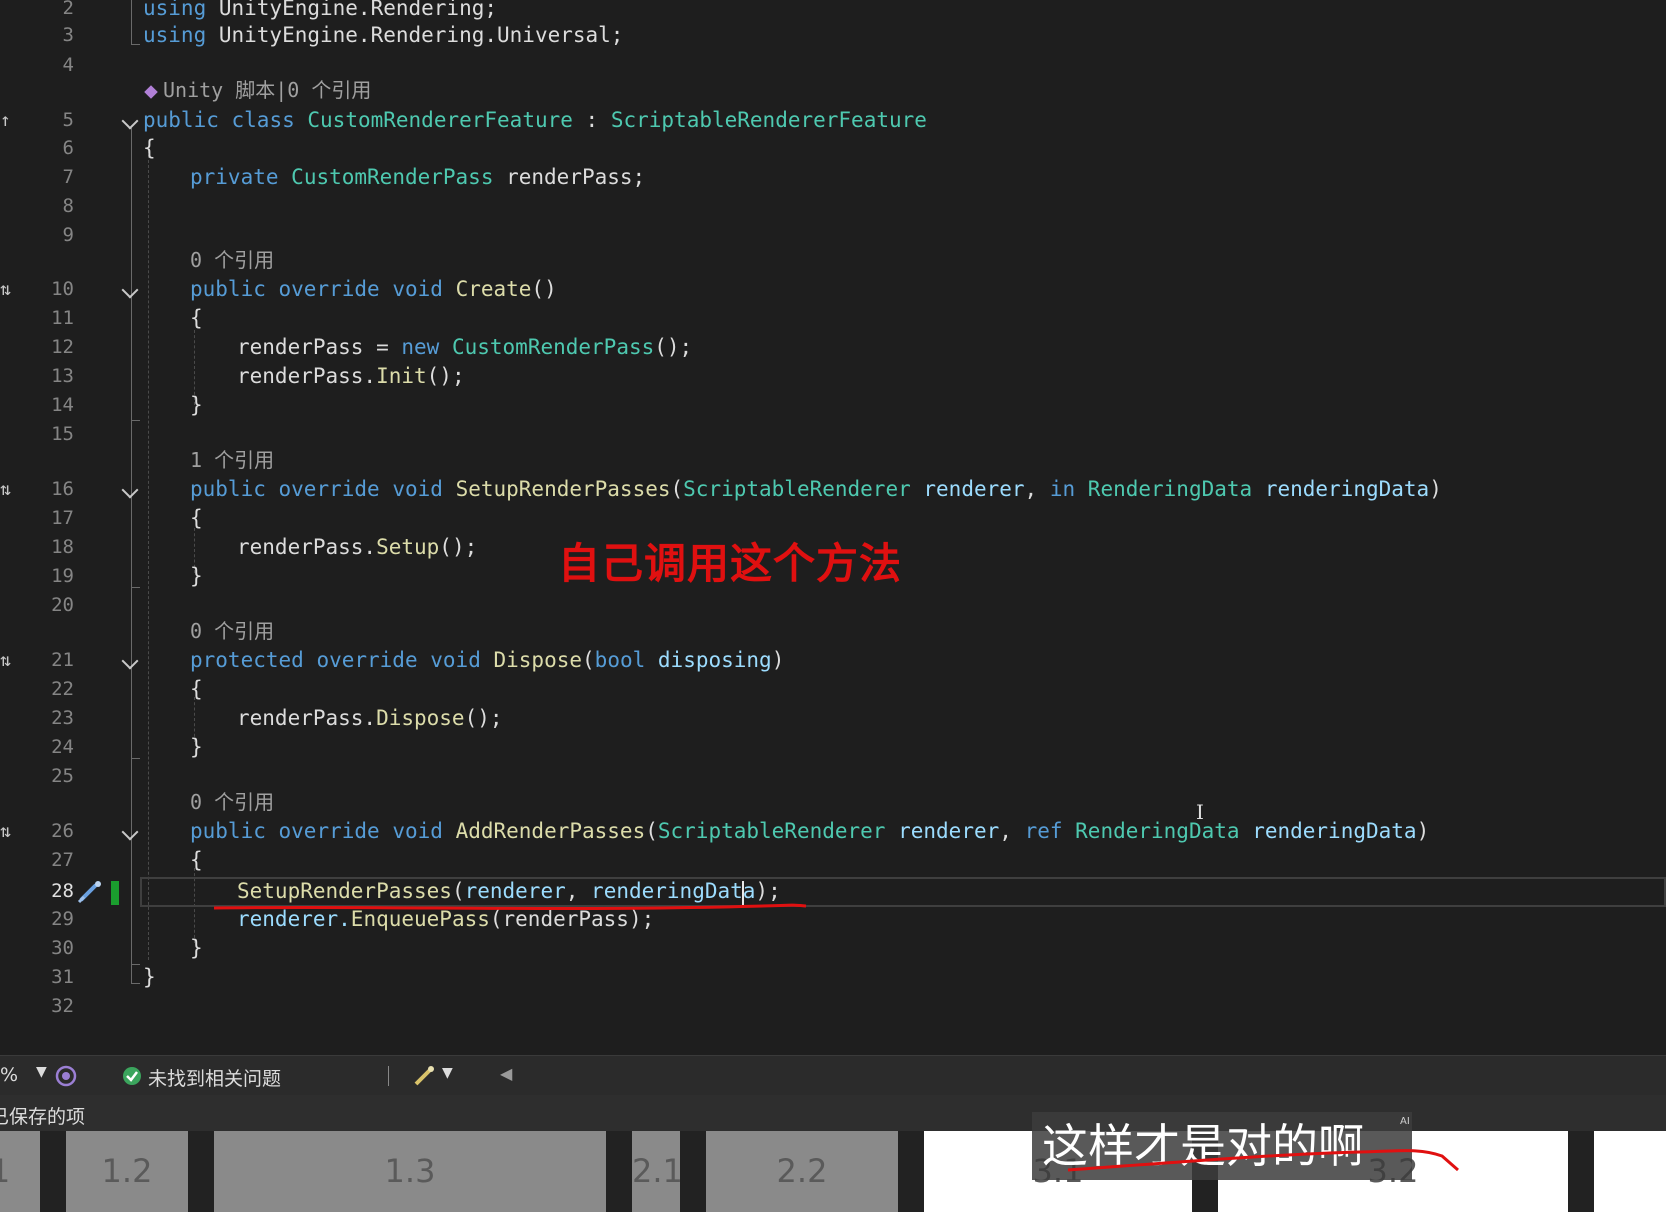 The width and height of the screenshot is (1666, 1212). I want to click on code-line-12: 12 renderPass = new CustomRenderPass();, so click(833, 347).